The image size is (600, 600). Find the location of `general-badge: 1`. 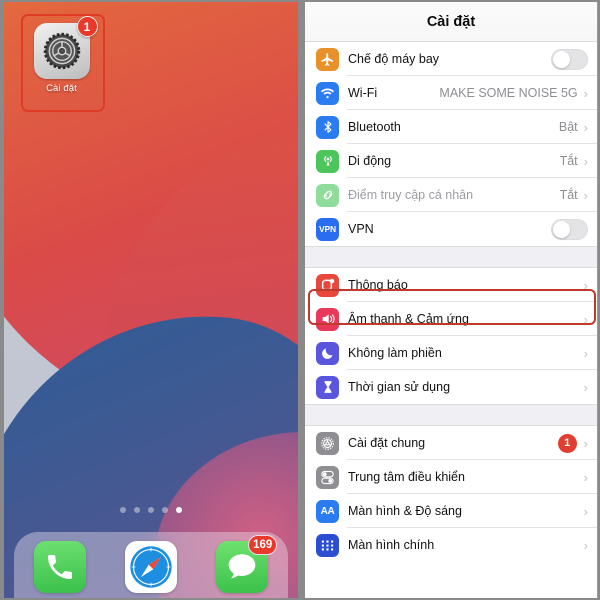

general-badge: 1 is located at coordinates (567, 443).